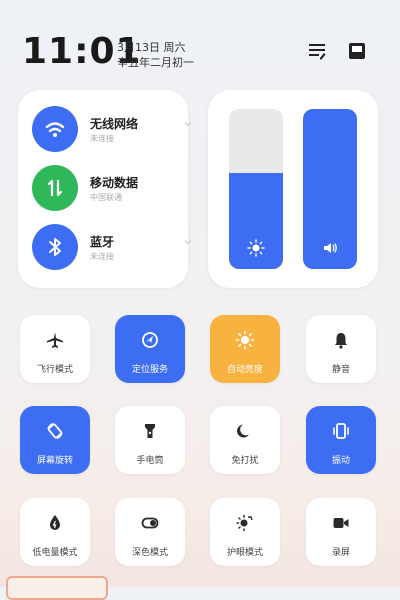  Describe the element at coordinates (341, 440) in the screenshot. I see `tile-vibrate: 振动` at that location.